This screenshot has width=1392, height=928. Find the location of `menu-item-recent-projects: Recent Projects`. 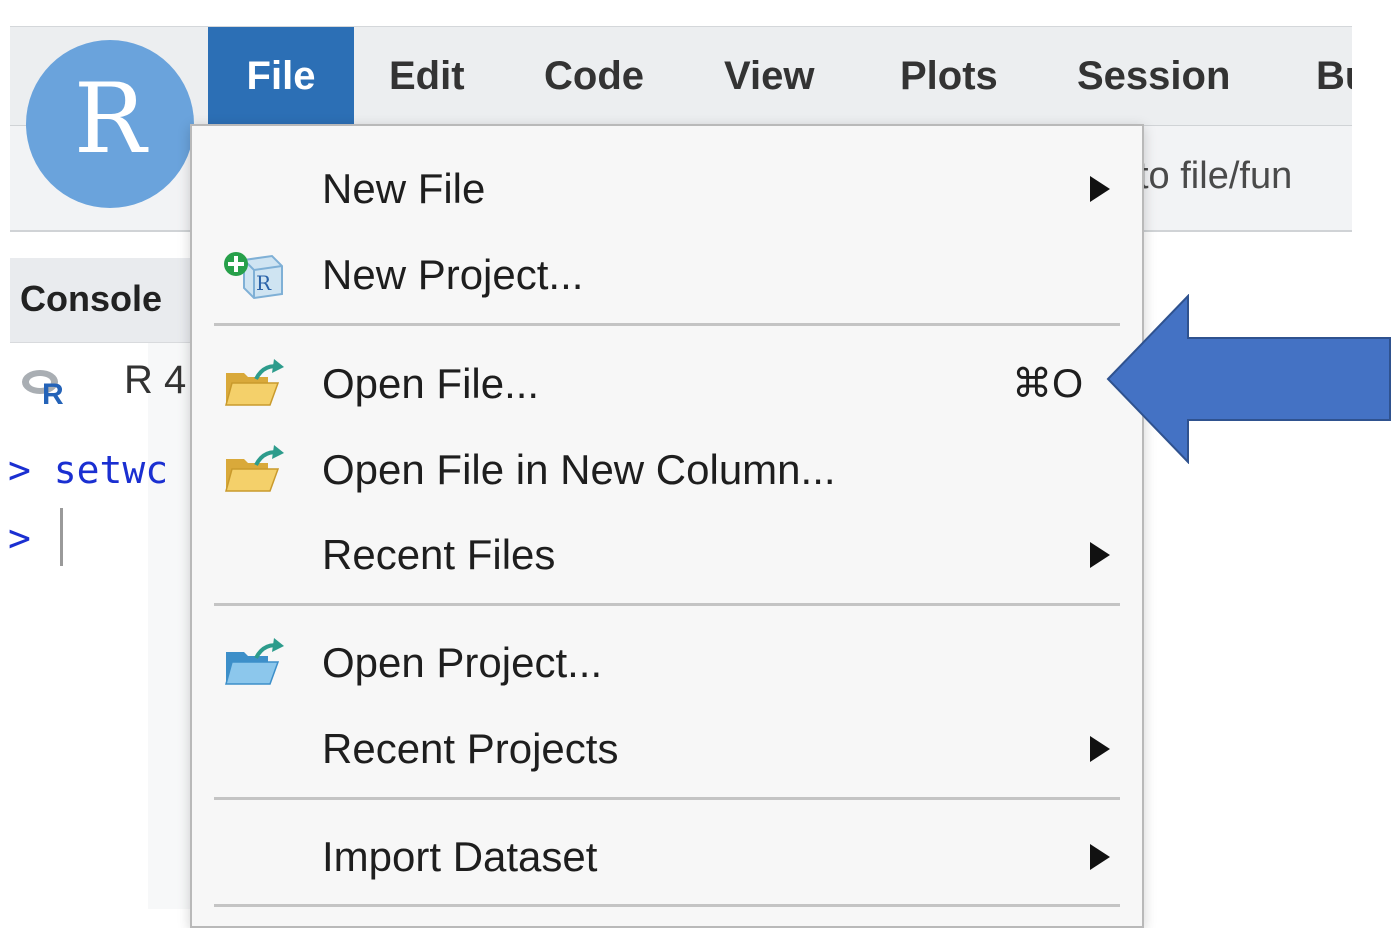

menu-item-recent-projects: Recent Projects is located at coordinates (667, 749).